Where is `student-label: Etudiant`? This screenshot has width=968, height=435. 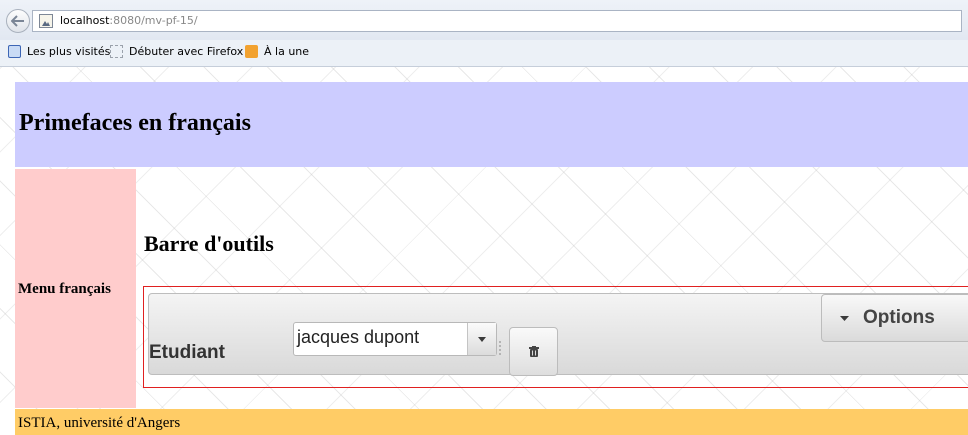 student-label: Etudiant is located at coordinates (187, 352).